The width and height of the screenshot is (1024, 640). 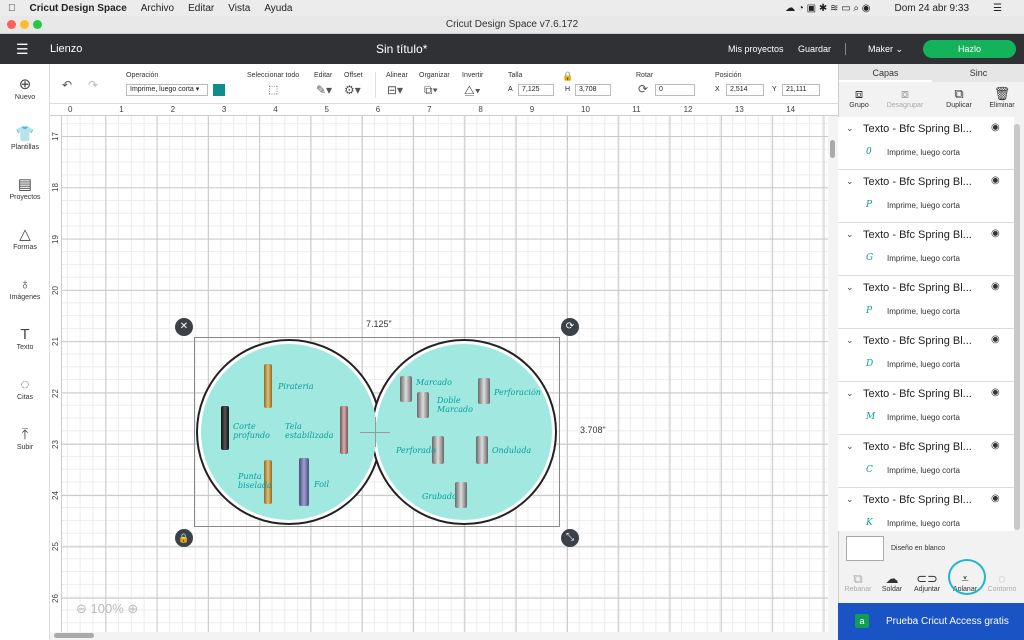 What do you see at coordinates (870, 258) in the screenshot?
I see `layer-thumbnail: G` at bounding box center [870, 258].